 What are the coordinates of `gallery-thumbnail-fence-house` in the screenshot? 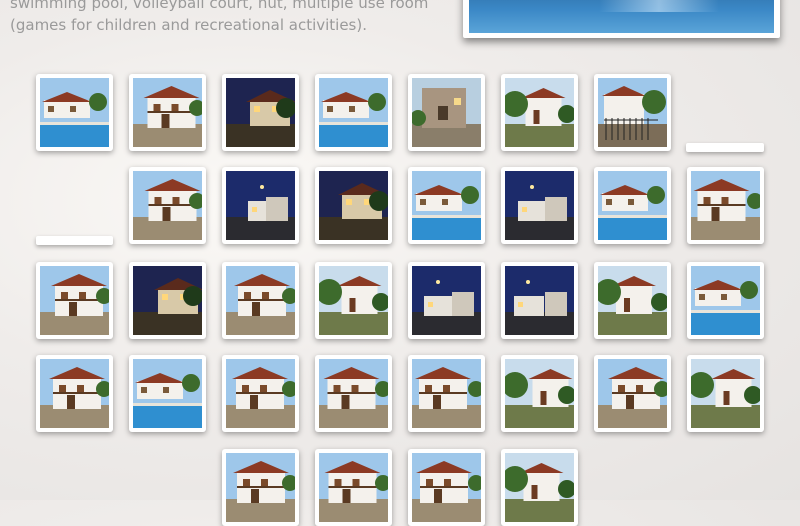 It's located at (353, 393).